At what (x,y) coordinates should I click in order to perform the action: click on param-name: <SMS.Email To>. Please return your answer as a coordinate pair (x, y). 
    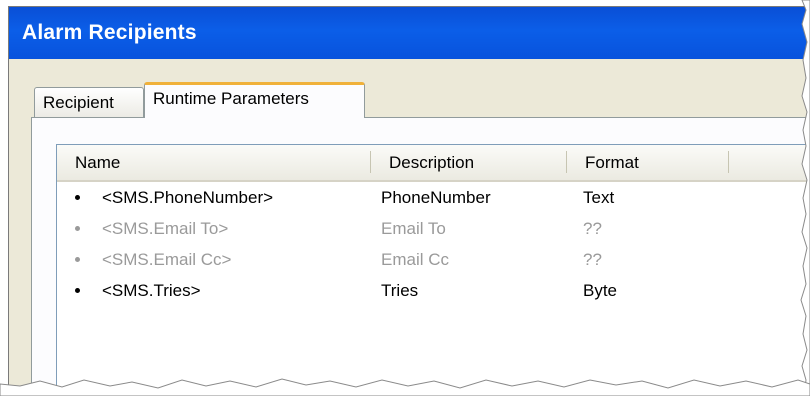
    Looking at the image, I should click on (165, 228).